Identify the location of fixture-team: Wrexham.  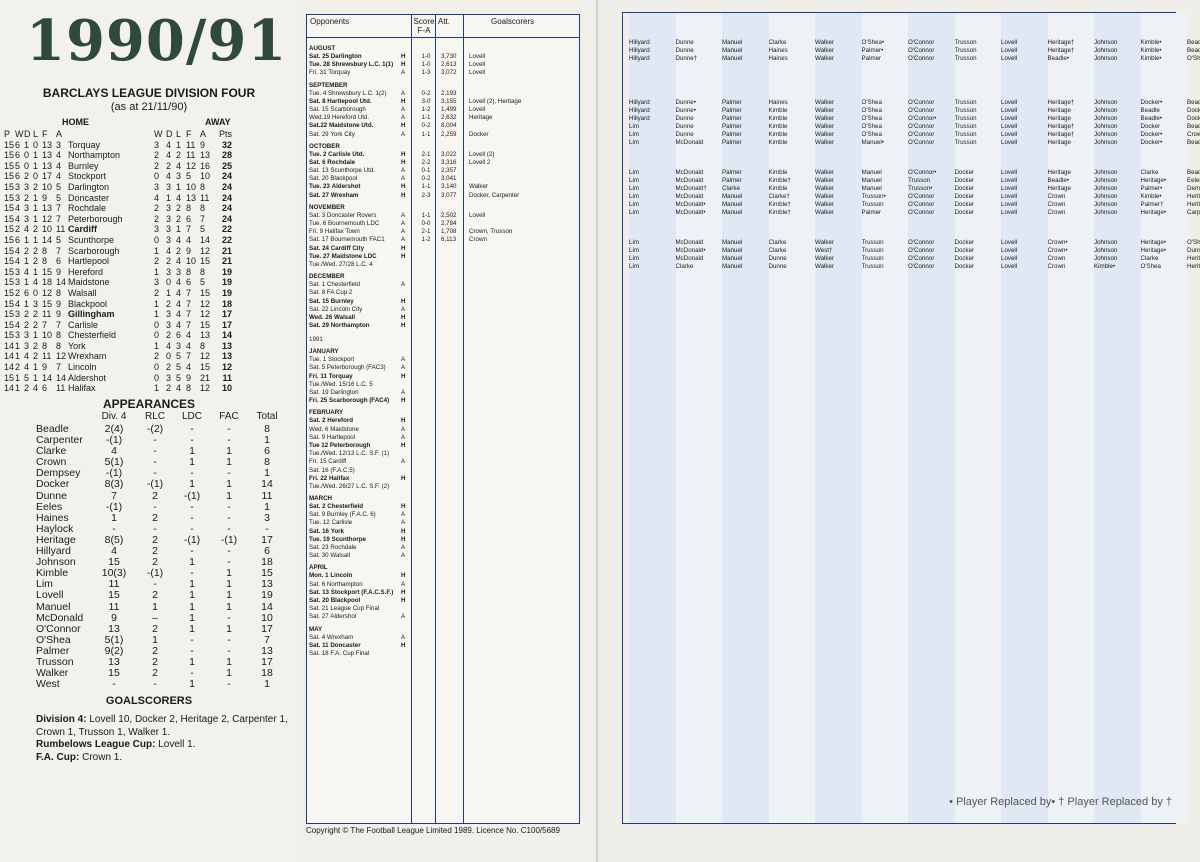
(340, 637).